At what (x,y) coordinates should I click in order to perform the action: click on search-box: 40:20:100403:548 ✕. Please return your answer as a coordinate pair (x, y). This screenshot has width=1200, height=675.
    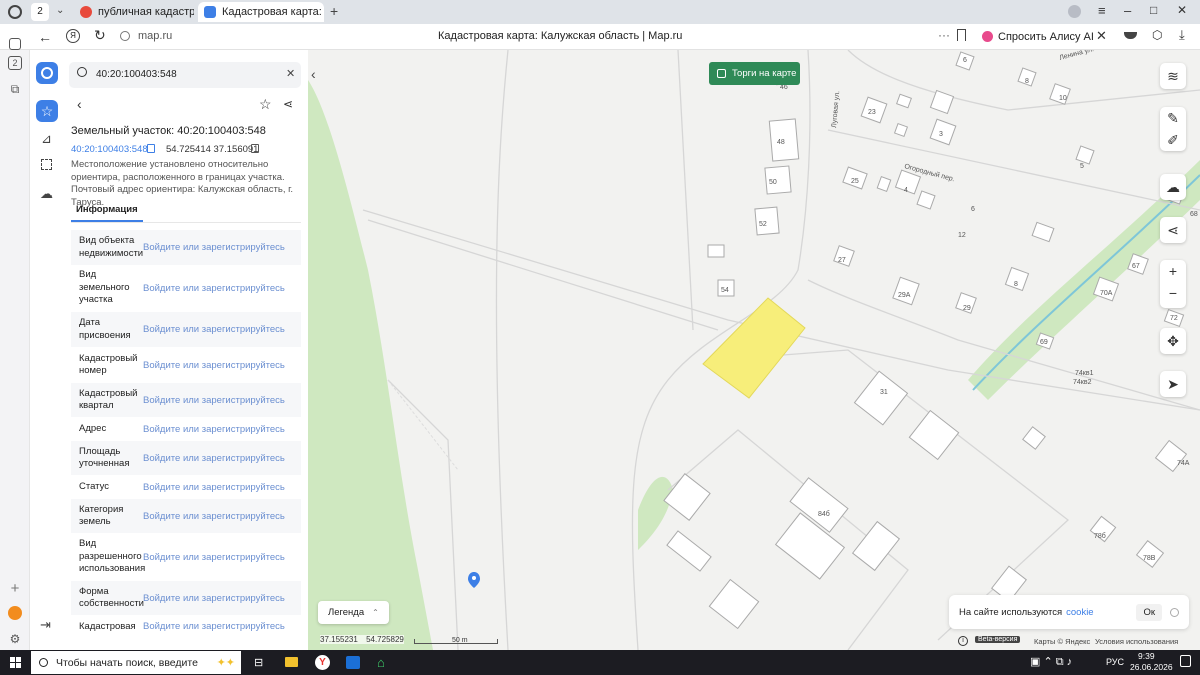
    Looking at the image, I should click on (185, 75).